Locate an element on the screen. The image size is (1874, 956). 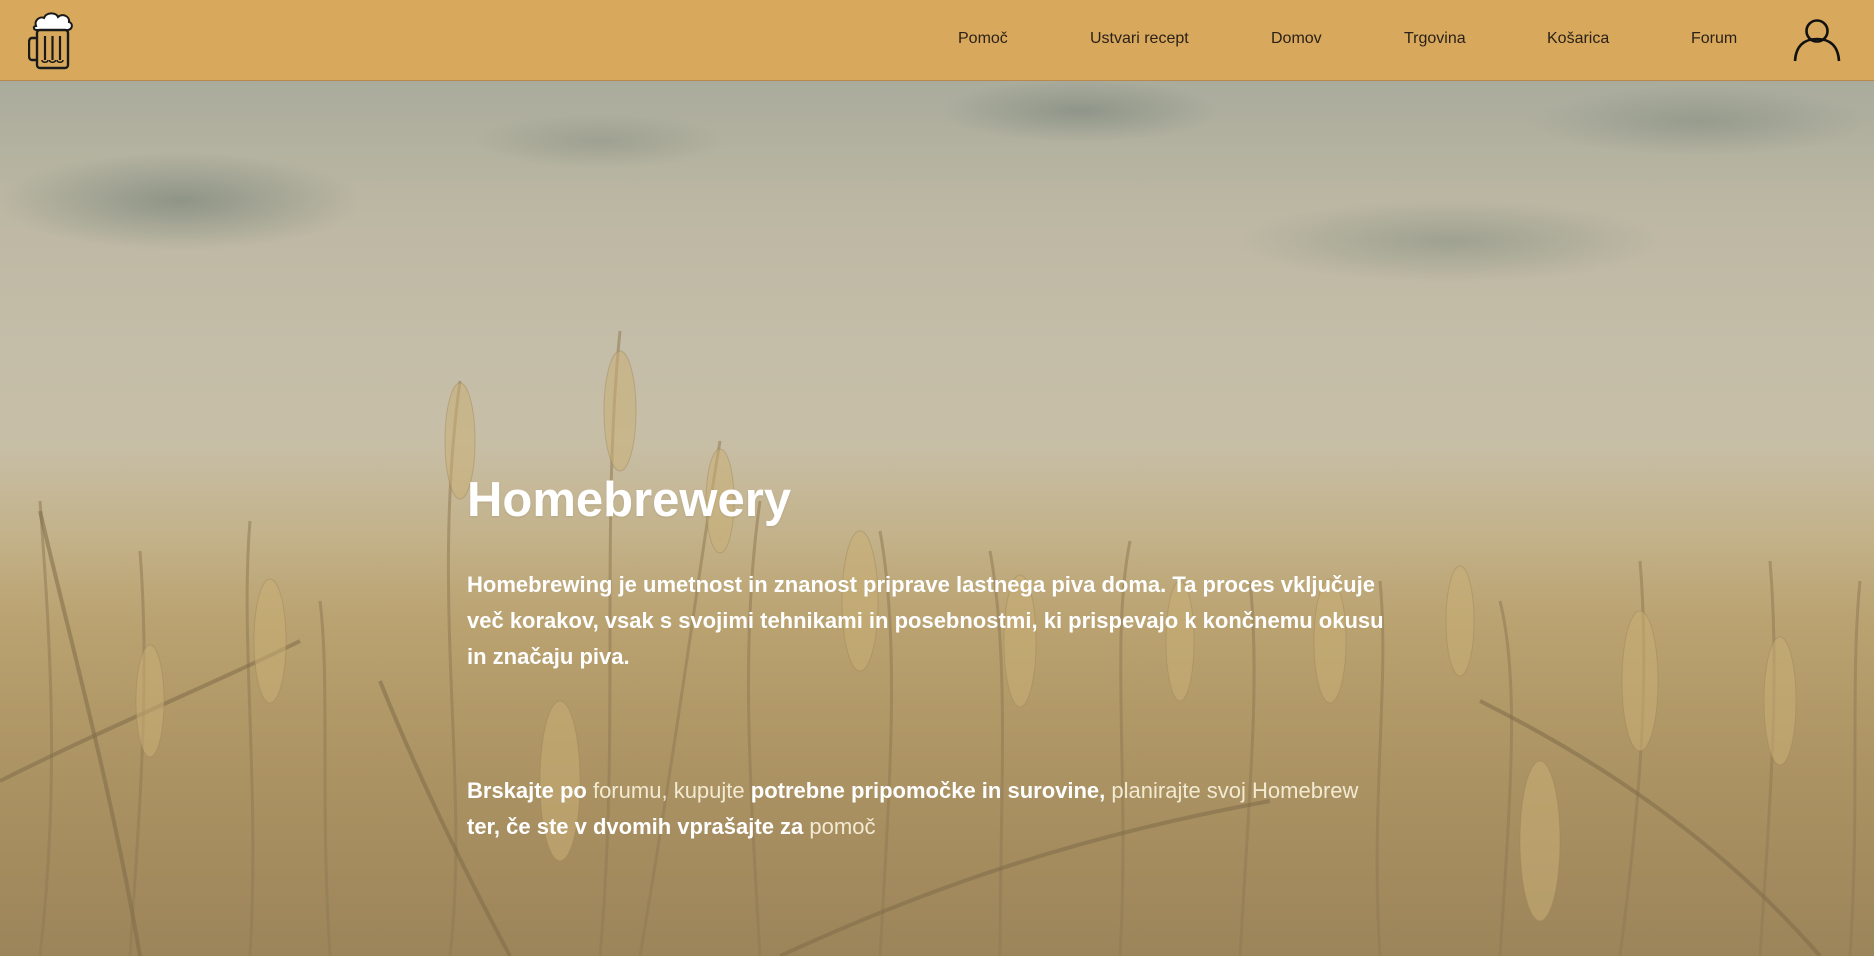
hero-title: Homebrewery is located at coordinates (629, 500).